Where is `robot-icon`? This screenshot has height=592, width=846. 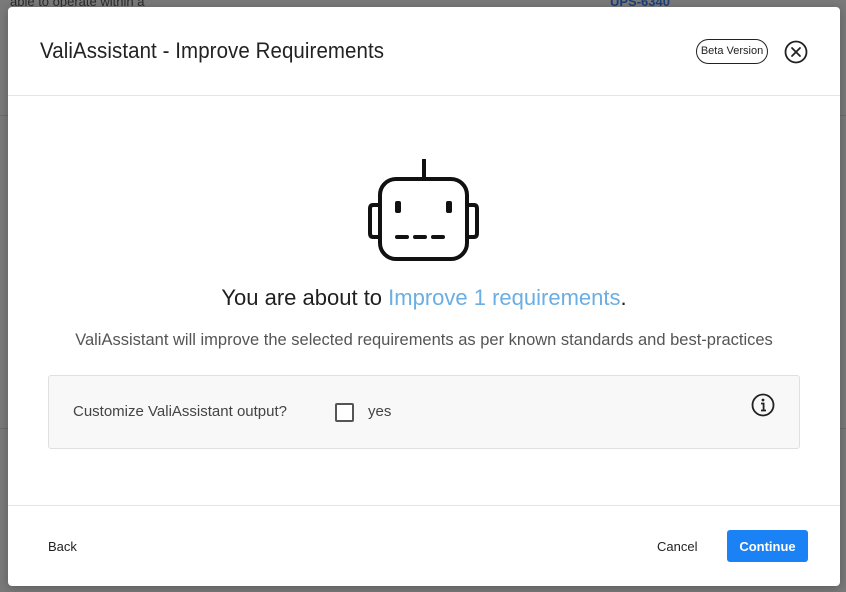
robot-icon is located at coordinates (423, 210).